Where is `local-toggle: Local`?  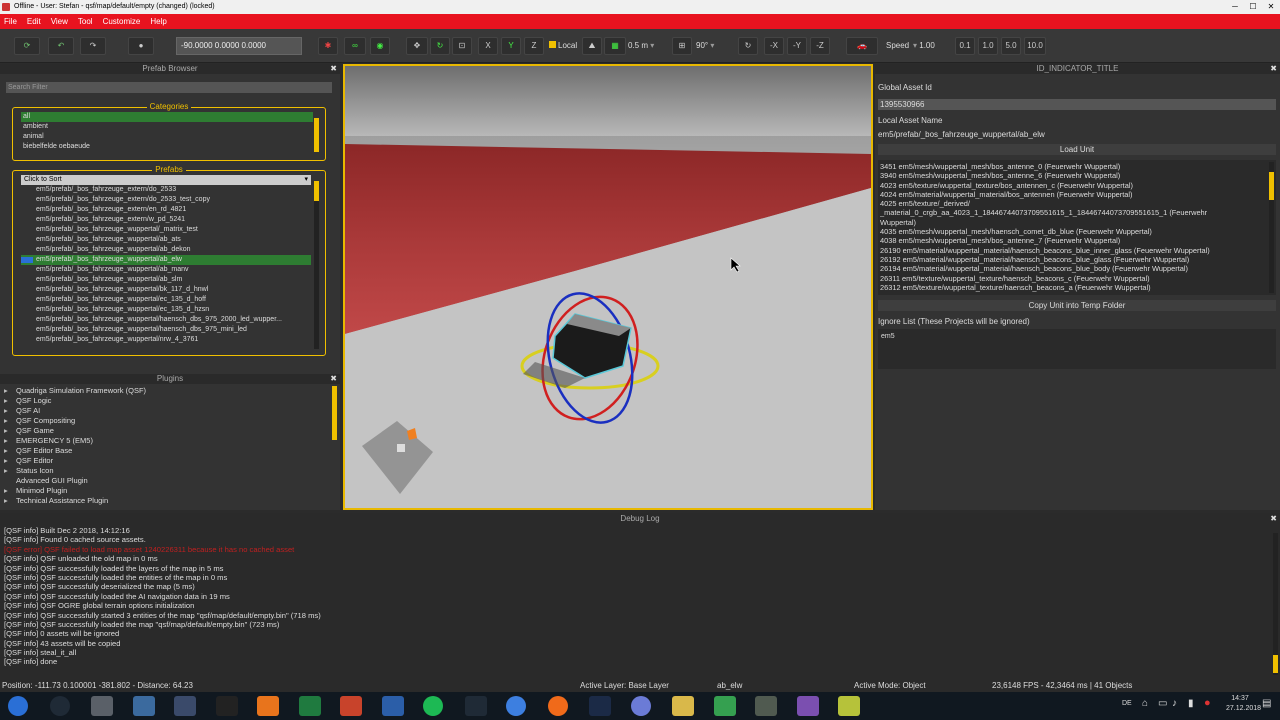
local-toggle: Local is located at coordinates (563, 46).